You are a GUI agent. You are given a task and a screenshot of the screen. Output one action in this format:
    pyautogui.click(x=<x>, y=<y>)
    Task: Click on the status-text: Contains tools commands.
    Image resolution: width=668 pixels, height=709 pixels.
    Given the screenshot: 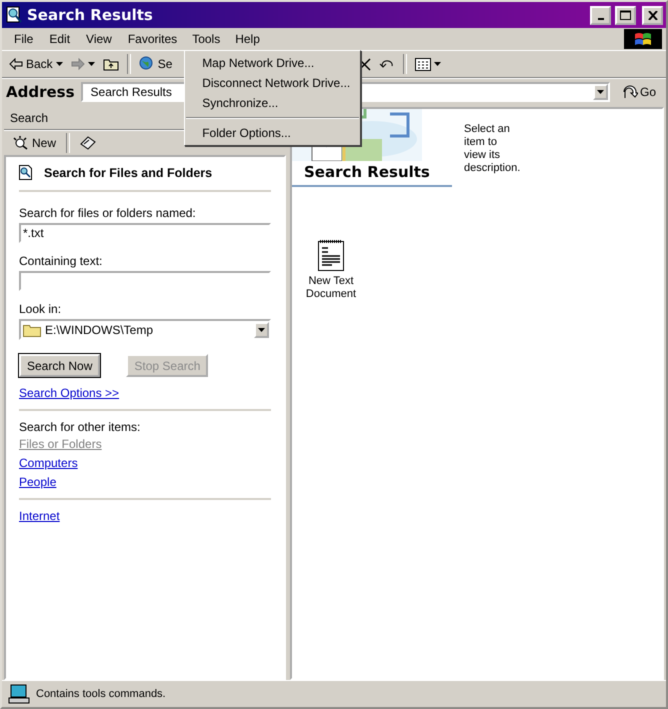 What is the action you would take?
    pyautogui.click(x=101, y=694)
    